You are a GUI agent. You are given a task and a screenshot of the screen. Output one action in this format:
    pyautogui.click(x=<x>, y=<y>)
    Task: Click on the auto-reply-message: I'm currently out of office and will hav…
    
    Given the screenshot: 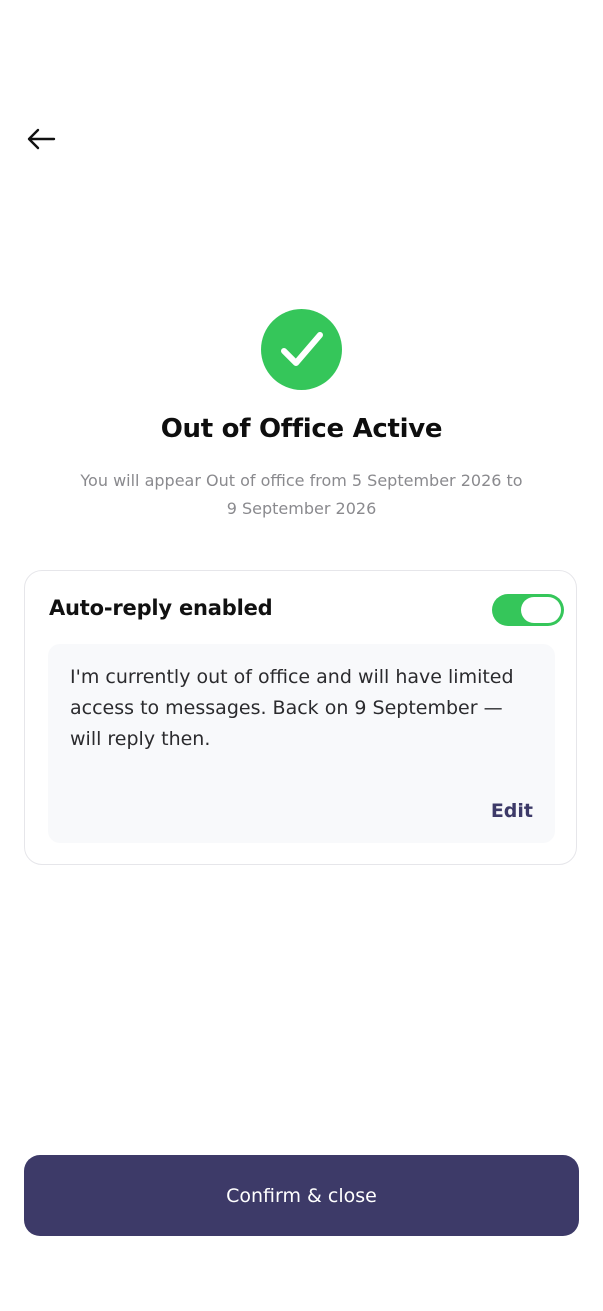 What is the action you would take?
    pyautogui.click(x=292, y=708)
    